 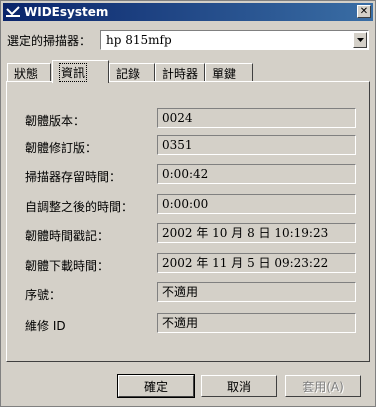 I want to click on tab-status-label: 狀態, so click(x=26, y=73).